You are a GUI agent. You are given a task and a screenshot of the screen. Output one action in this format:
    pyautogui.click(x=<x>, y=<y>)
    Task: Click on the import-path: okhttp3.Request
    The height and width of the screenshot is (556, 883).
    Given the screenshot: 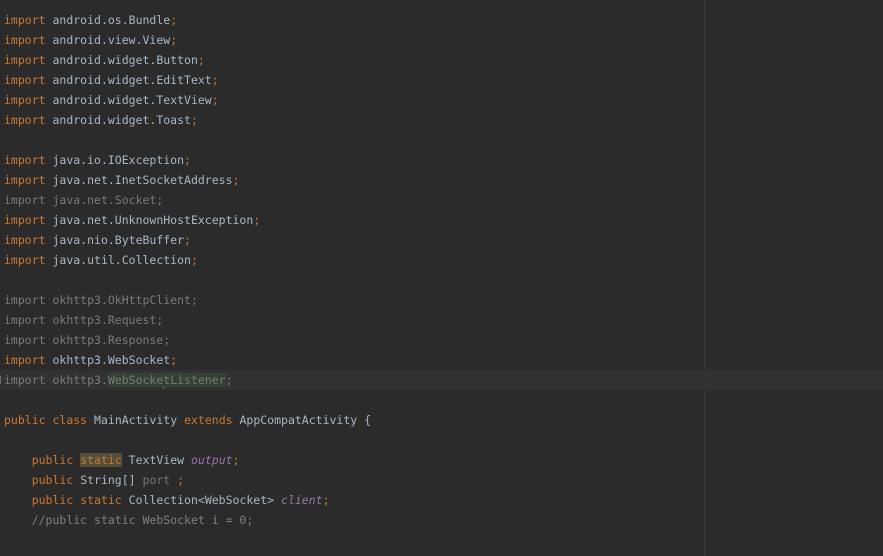 What is the action you would take?
    pyautogui.click(x=104, y=320)
    